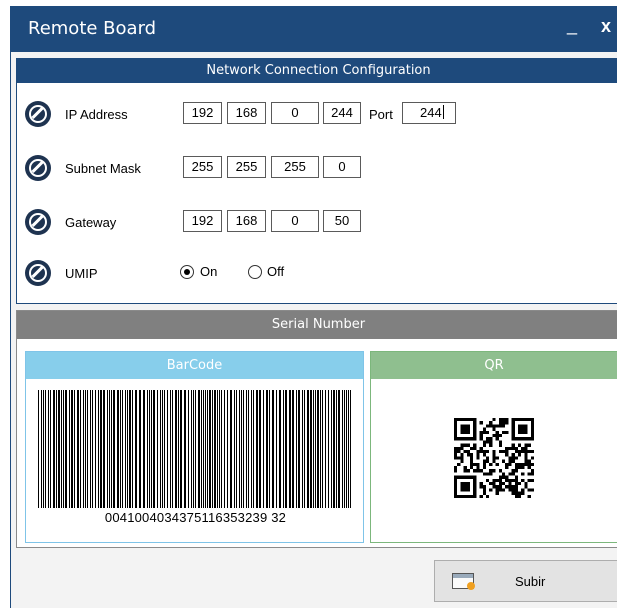  What do you see at coordinates (295, 113) in the screenshot?
I see `ip-octet-3: 0` at bounding box center [295, 113].